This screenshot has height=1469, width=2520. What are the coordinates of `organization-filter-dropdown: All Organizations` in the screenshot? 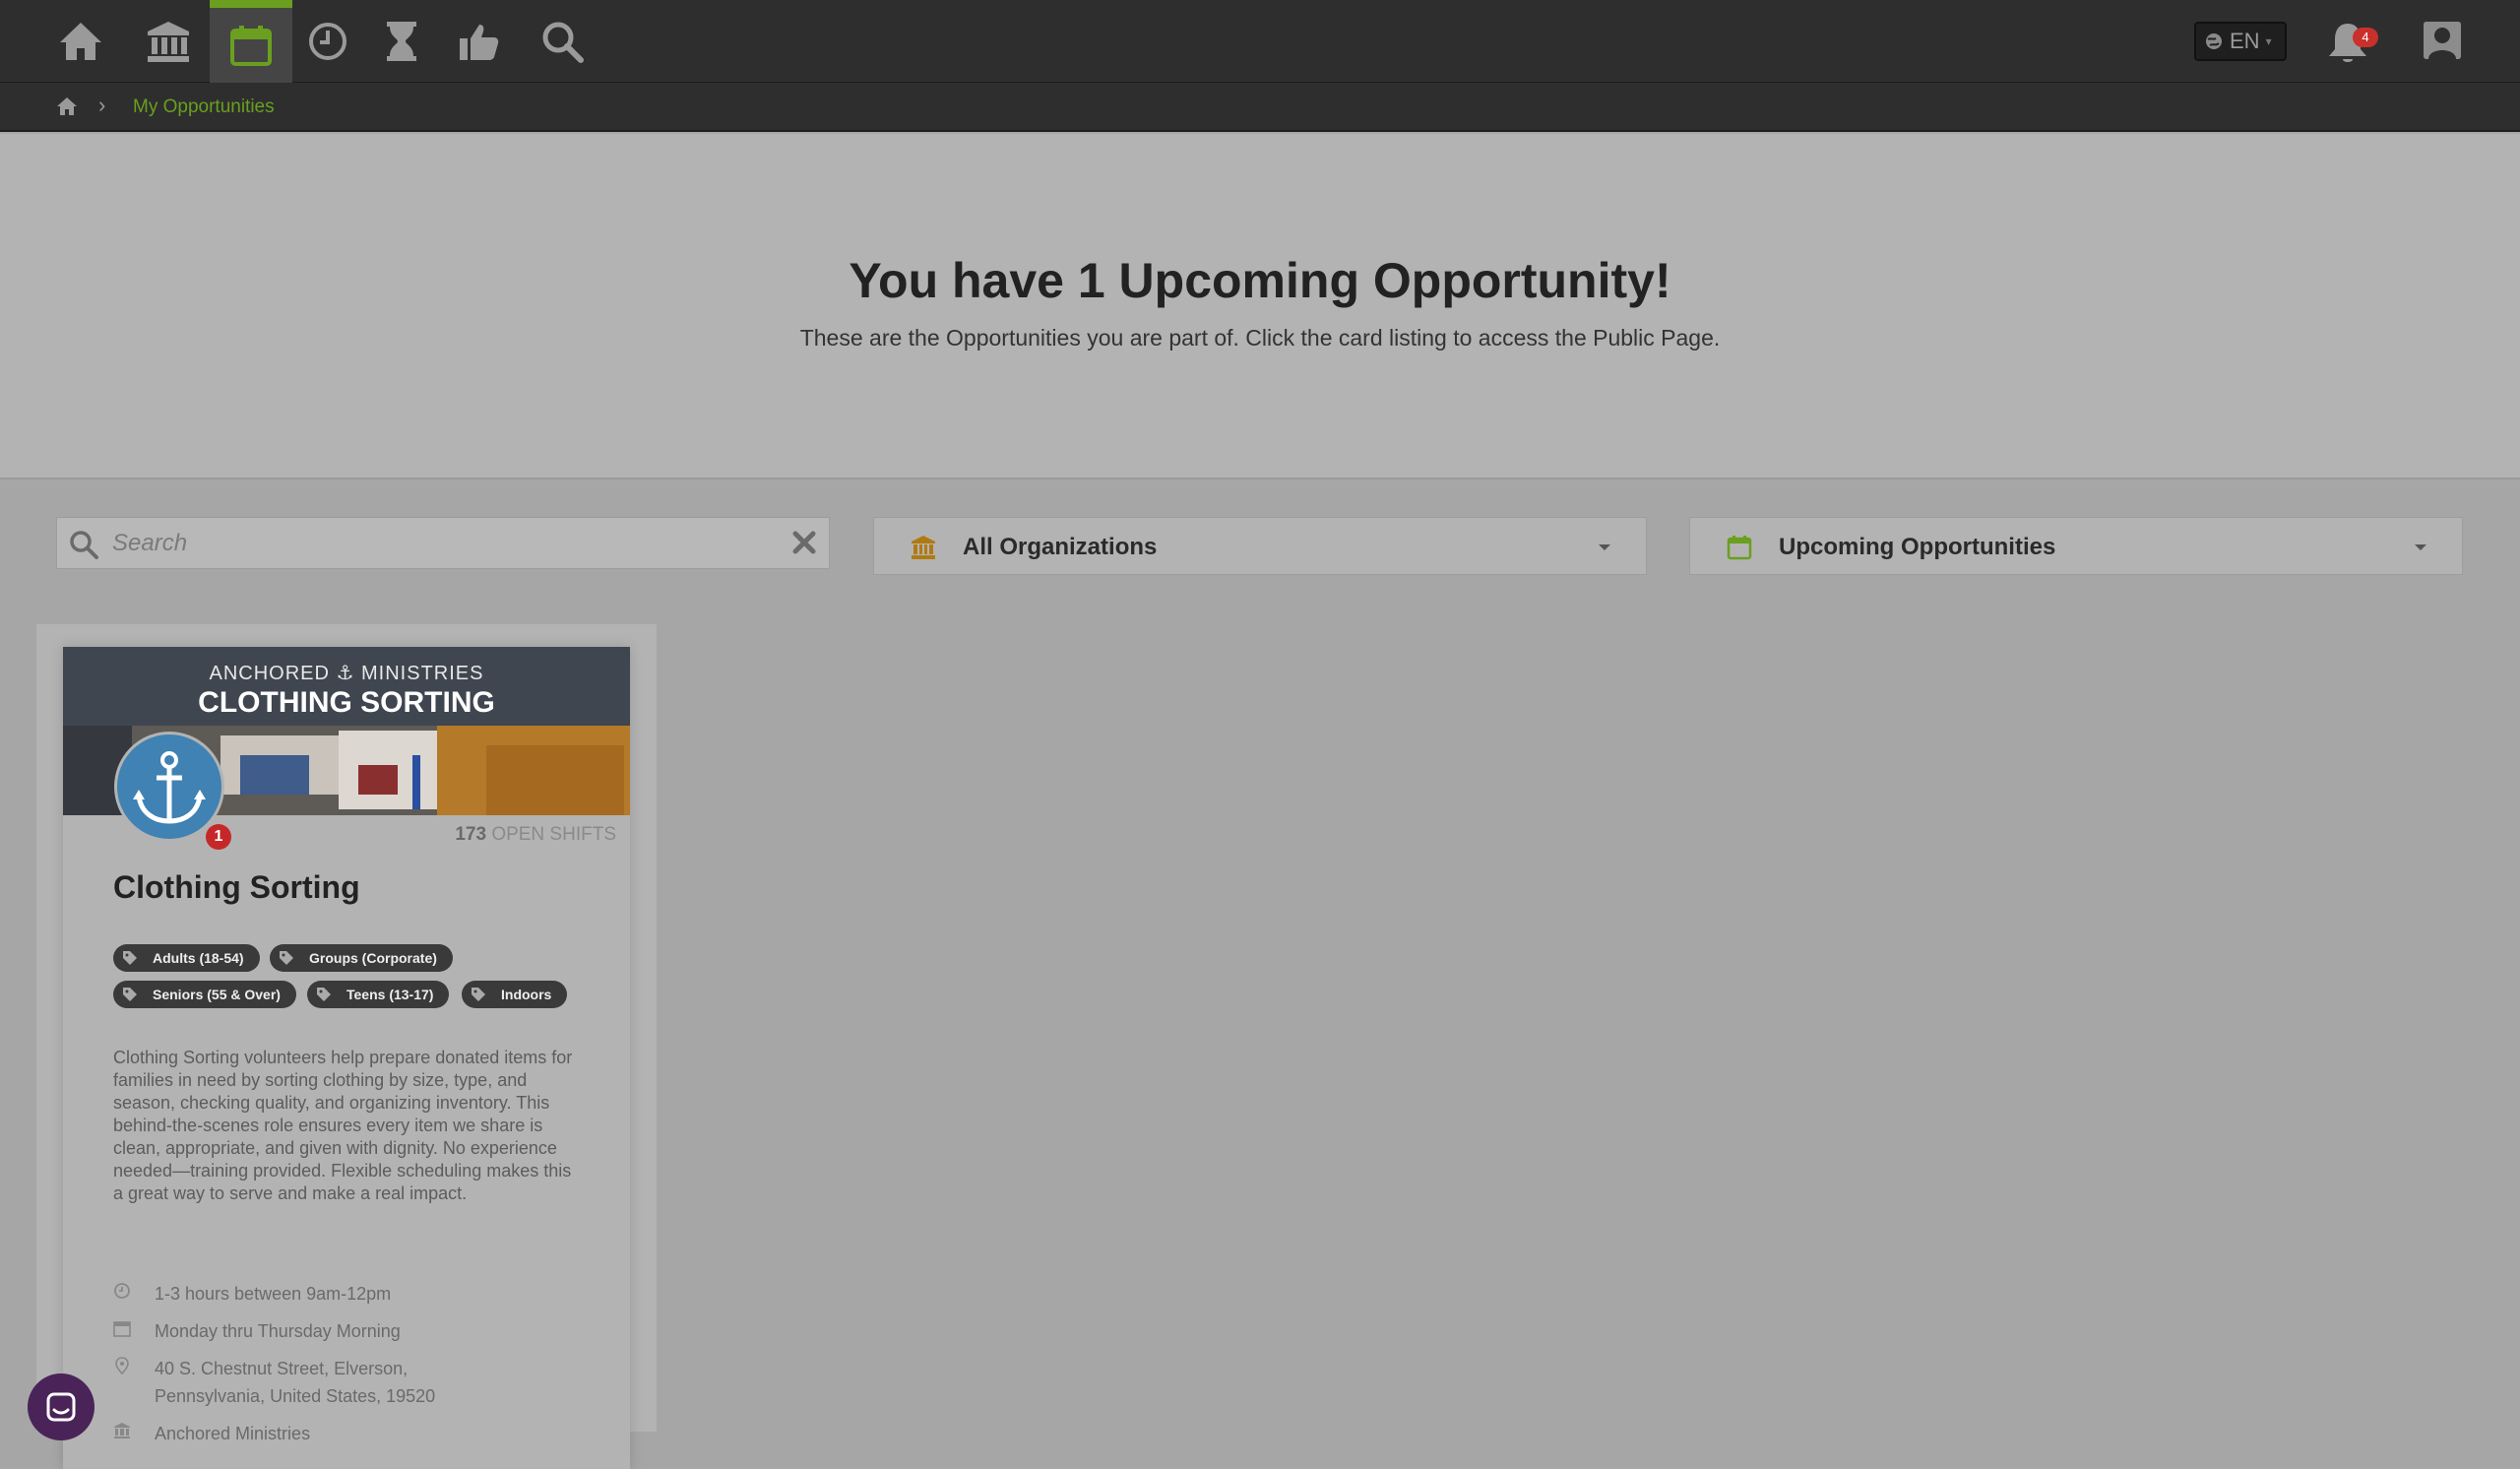 It's located at (1260, 546).